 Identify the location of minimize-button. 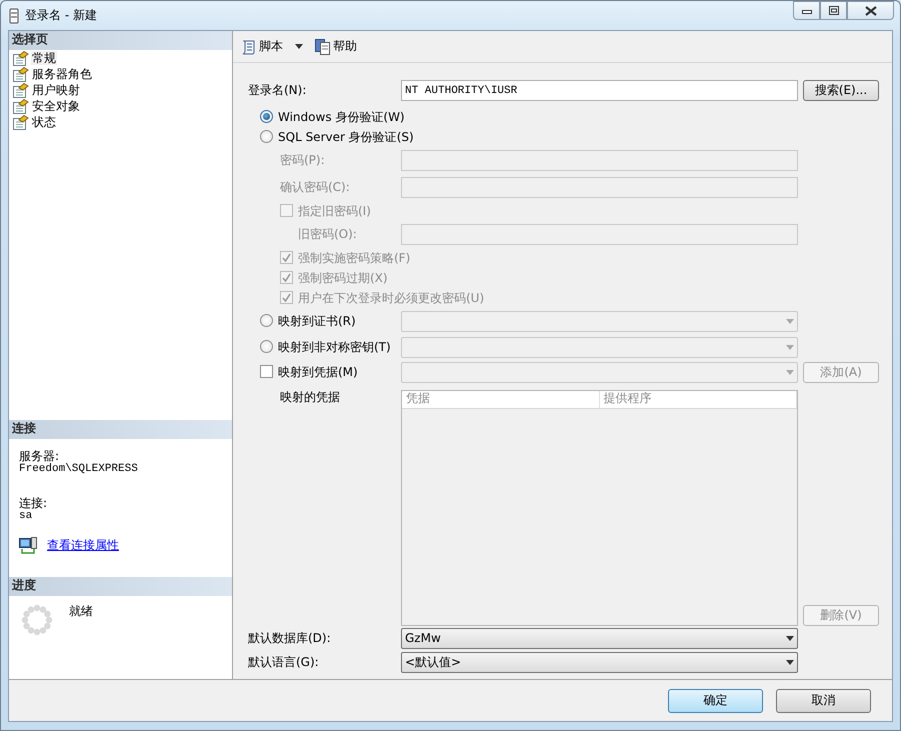
(806, 10).